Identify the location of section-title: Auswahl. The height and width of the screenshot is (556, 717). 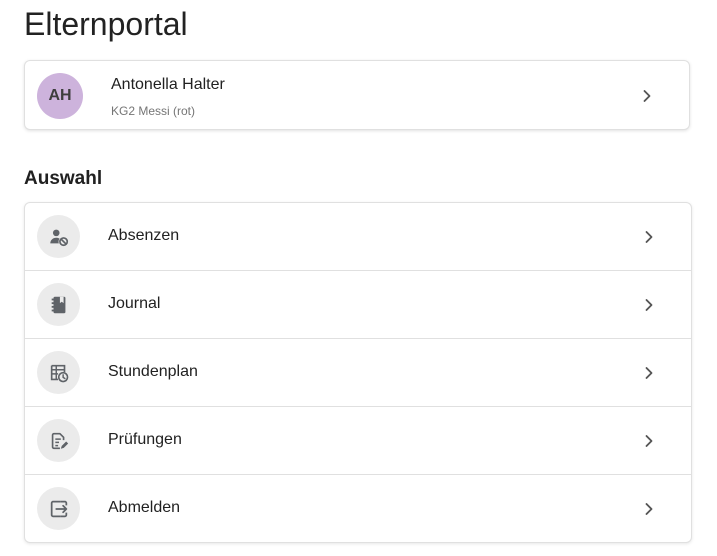
(63, 178).